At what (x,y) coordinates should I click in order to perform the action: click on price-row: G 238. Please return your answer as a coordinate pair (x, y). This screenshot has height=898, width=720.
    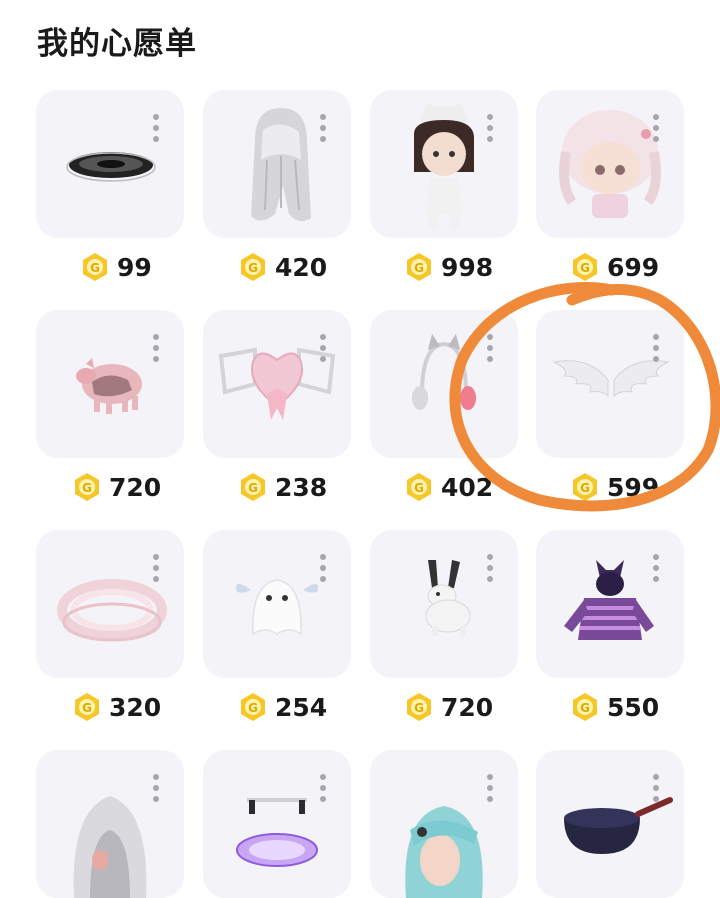
    Looking at the image, I should click on (282, 487).